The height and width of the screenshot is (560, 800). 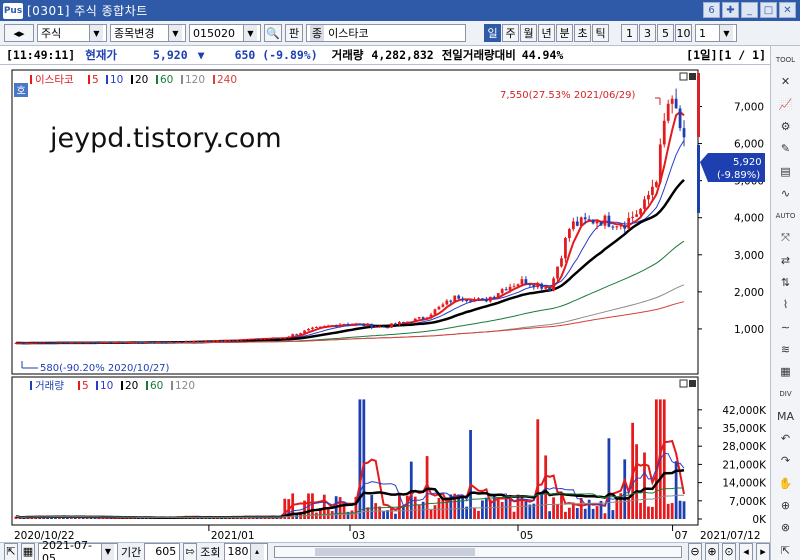 I want to click on query-input: 180 ▴, so click(x=245, y=551).